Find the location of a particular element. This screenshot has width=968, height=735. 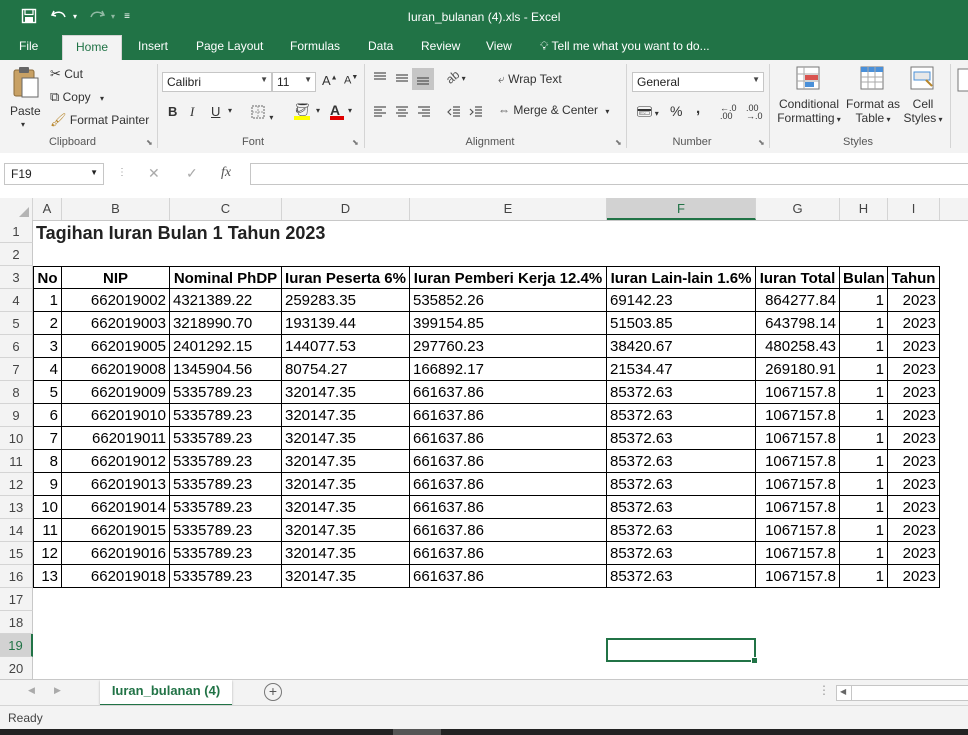

column-header: D is located at coordinates (346, 209).